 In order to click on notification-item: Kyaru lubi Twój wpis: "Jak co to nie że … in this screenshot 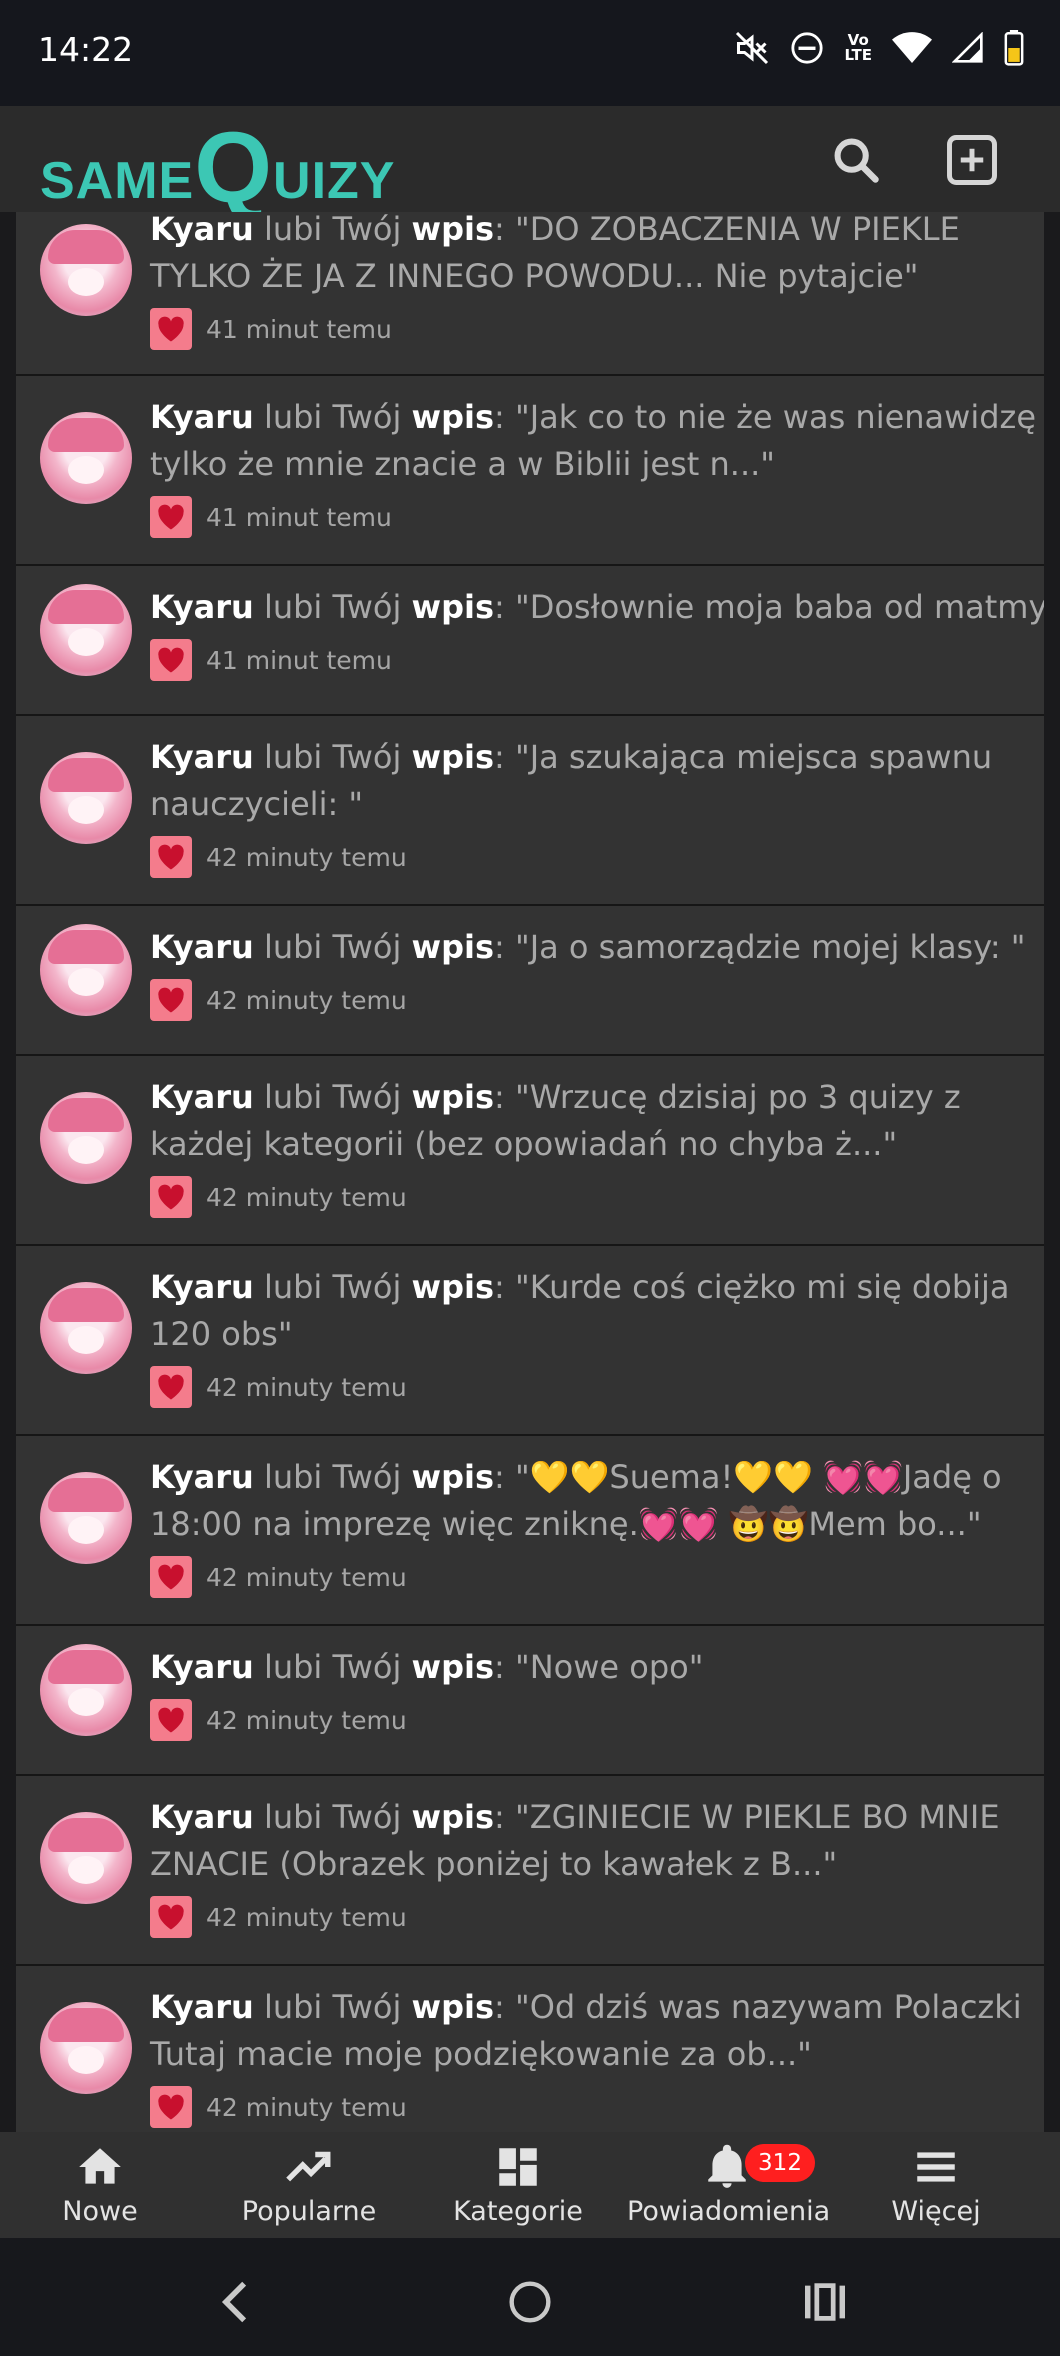, I will do `click(530, 472)`.